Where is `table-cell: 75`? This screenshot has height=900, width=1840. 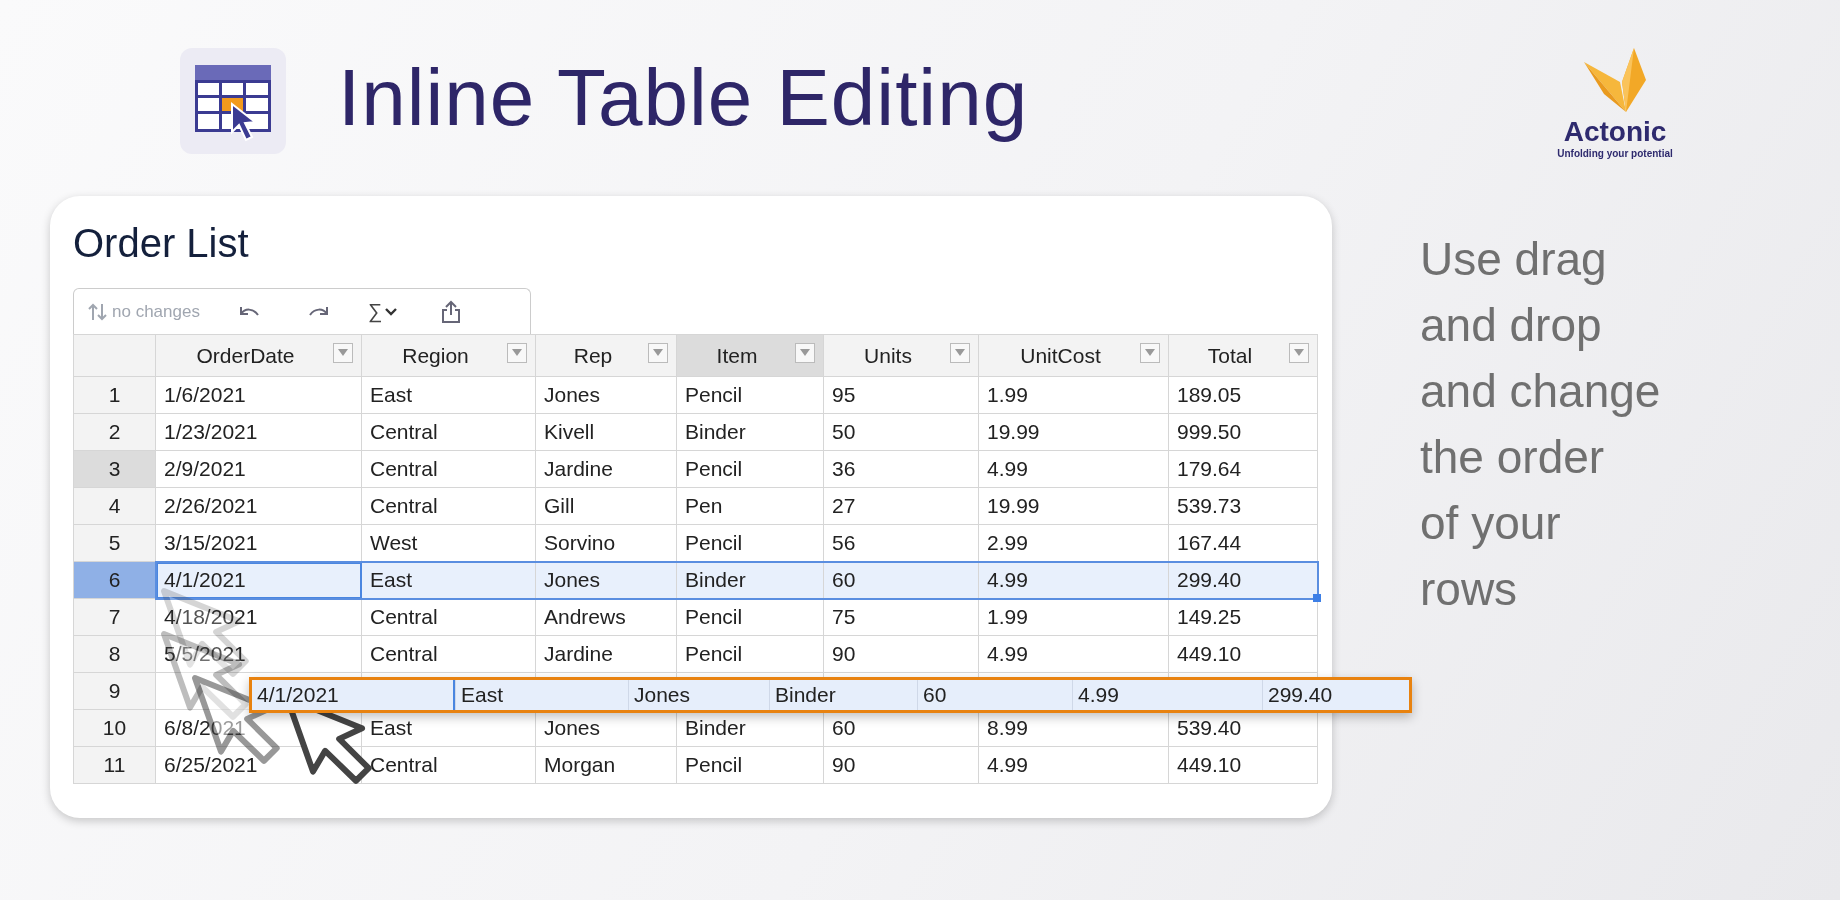 table-cell: 75 is located at coordinates (901, 617).